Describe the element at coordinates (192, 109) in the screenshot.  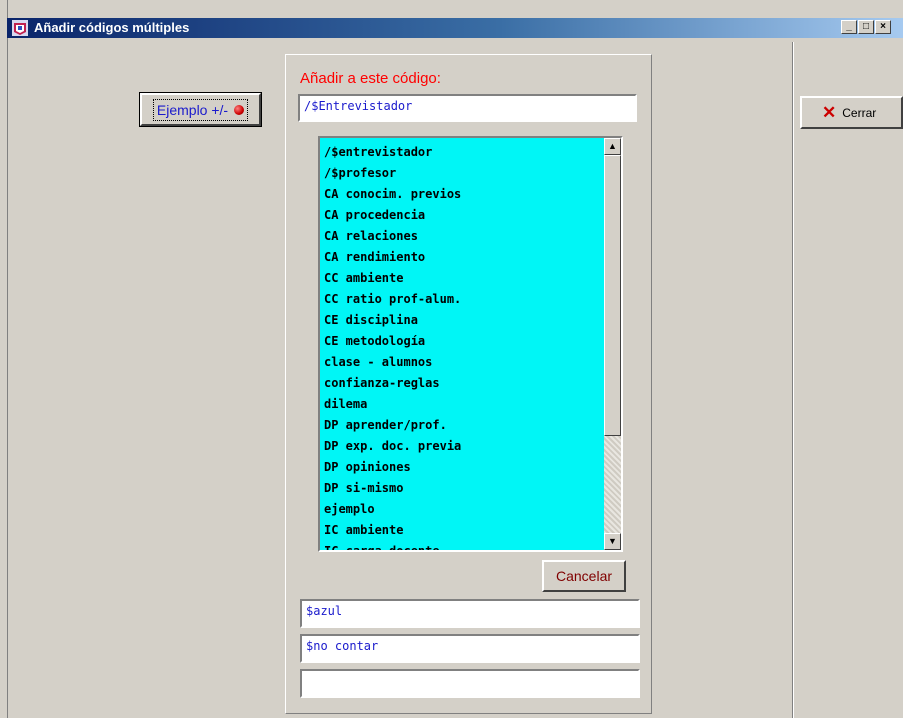
I see `ejemplo-button-label: Ejemplo +/-` at that location.